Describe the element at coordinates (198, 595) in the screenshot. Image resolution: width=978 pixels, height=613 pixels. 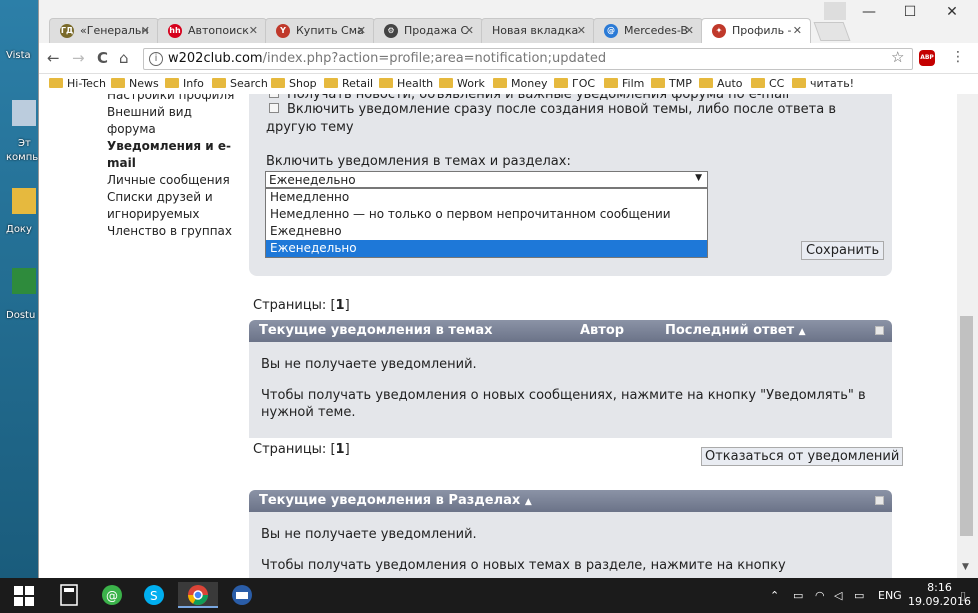
I see `chrome-icon` at that location.